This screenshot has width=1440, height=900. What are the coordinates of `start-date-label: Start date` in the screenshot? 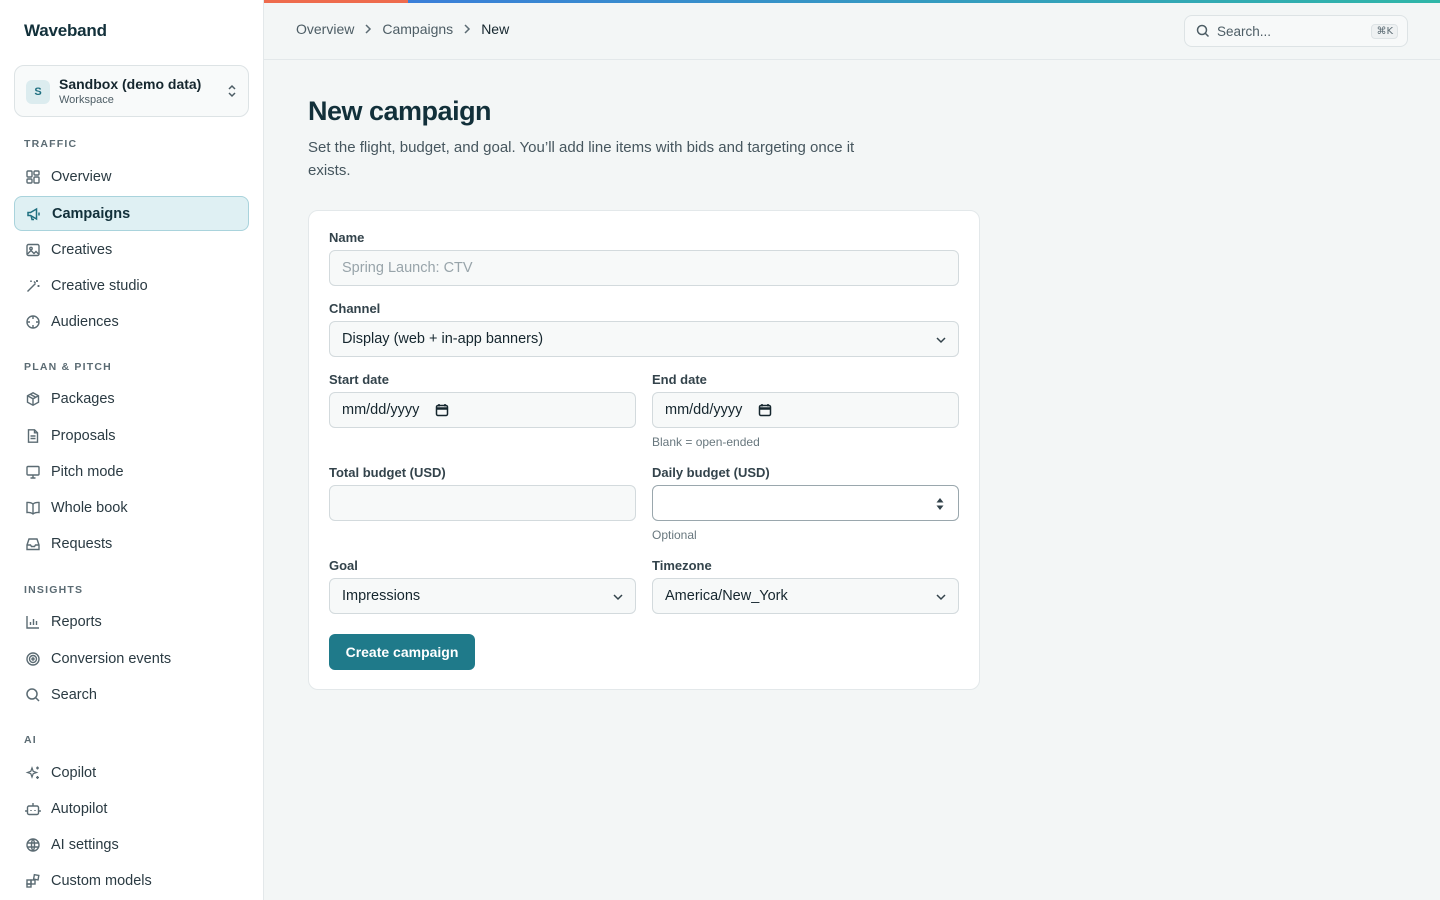 It's located at (359, 379).